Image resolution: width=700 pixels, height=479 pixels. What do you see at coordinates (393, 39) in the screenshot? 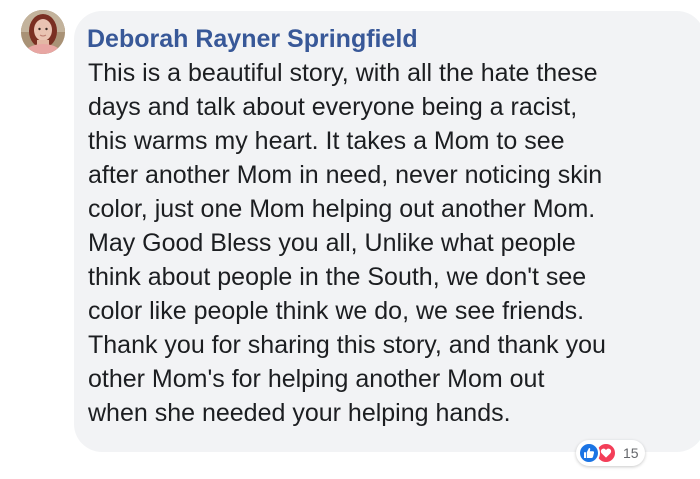
I see `author-name: Deborah Rayner Springfield` at bounding box center [393, 39].